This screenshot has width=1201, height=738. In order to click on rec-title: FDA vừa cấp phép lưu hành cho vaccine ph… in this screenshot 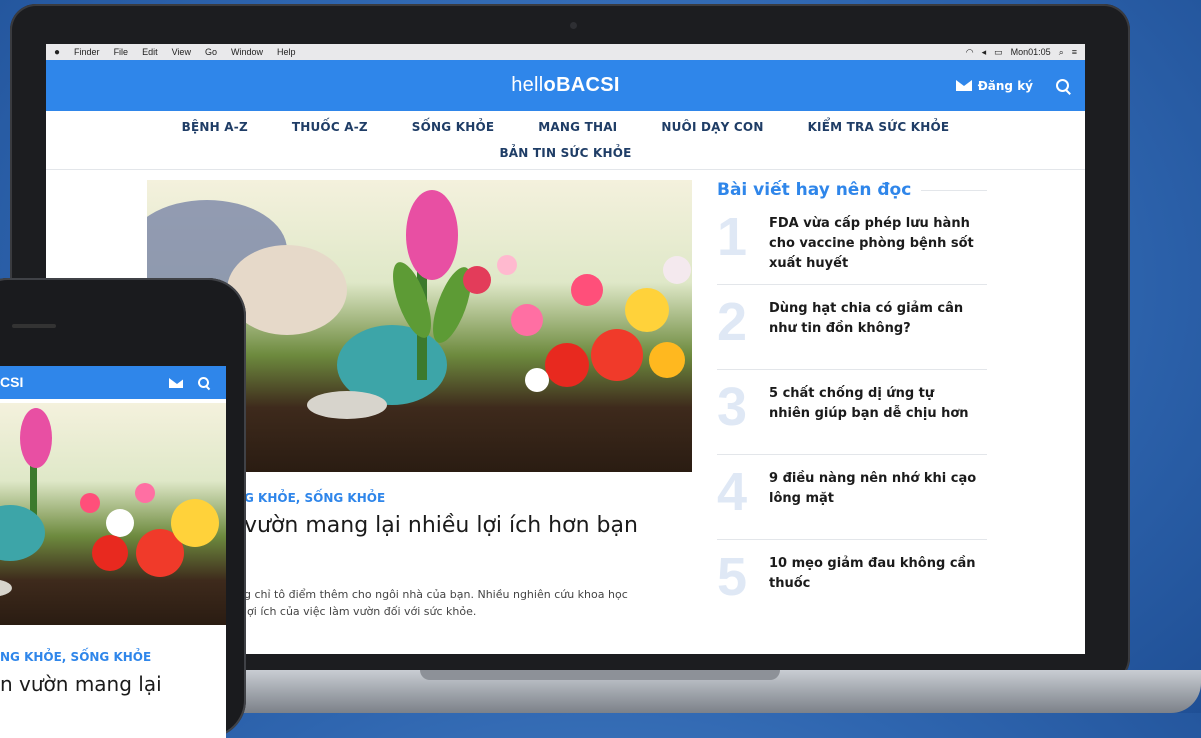, I will do `click(874, 244)`.